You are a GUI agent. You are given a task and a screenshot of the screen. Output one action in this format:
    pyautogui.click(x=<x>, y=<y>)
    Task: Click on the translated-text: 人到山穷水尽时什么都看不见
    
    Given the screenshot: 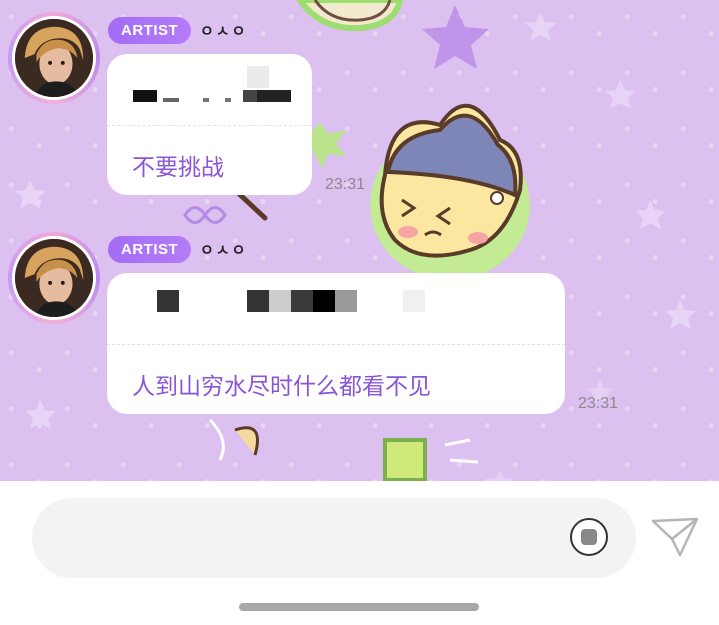 What is the action you would take?
    pyautogui.click(x=281, y=387)
    